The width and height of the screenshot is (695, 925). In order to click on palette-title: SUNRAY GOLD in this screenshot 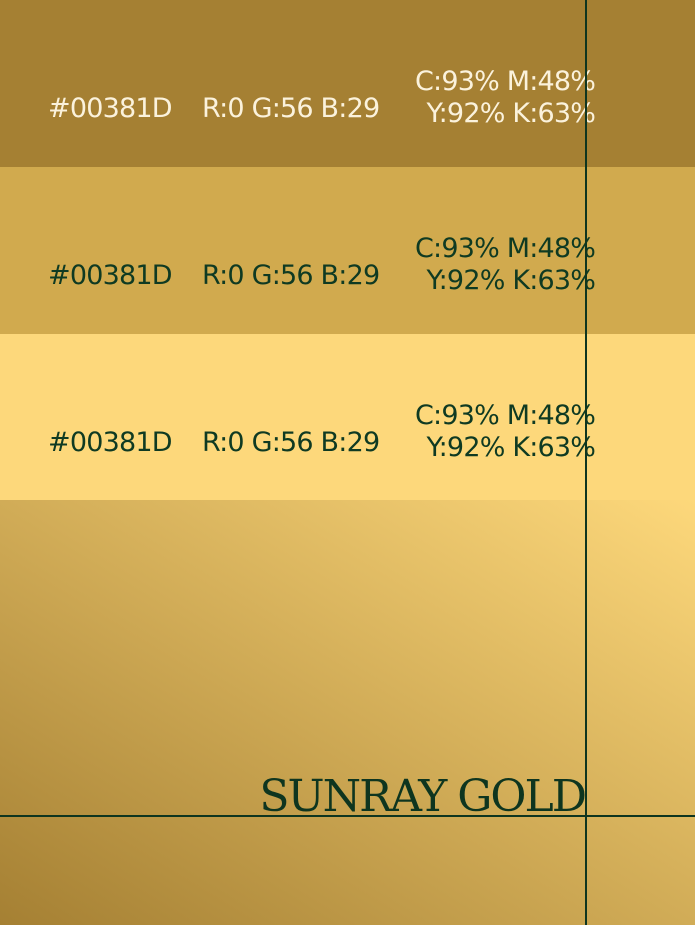, I will do `click(423, 796)`.